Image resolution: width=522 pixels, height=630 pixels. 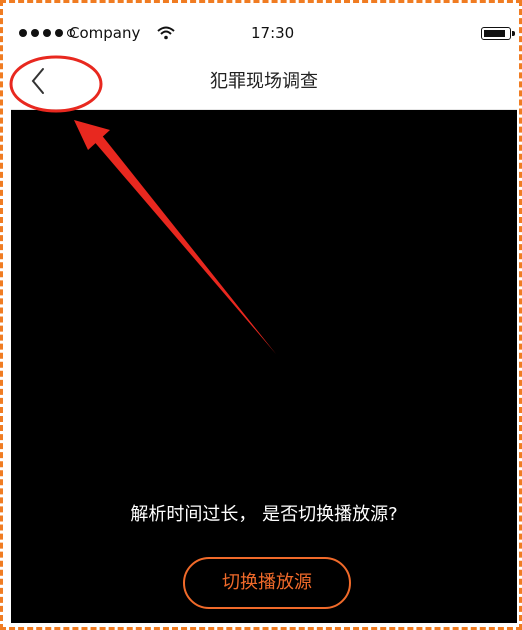 I want to click on status-bar: Company 17:30, so click(x=264, y=33).